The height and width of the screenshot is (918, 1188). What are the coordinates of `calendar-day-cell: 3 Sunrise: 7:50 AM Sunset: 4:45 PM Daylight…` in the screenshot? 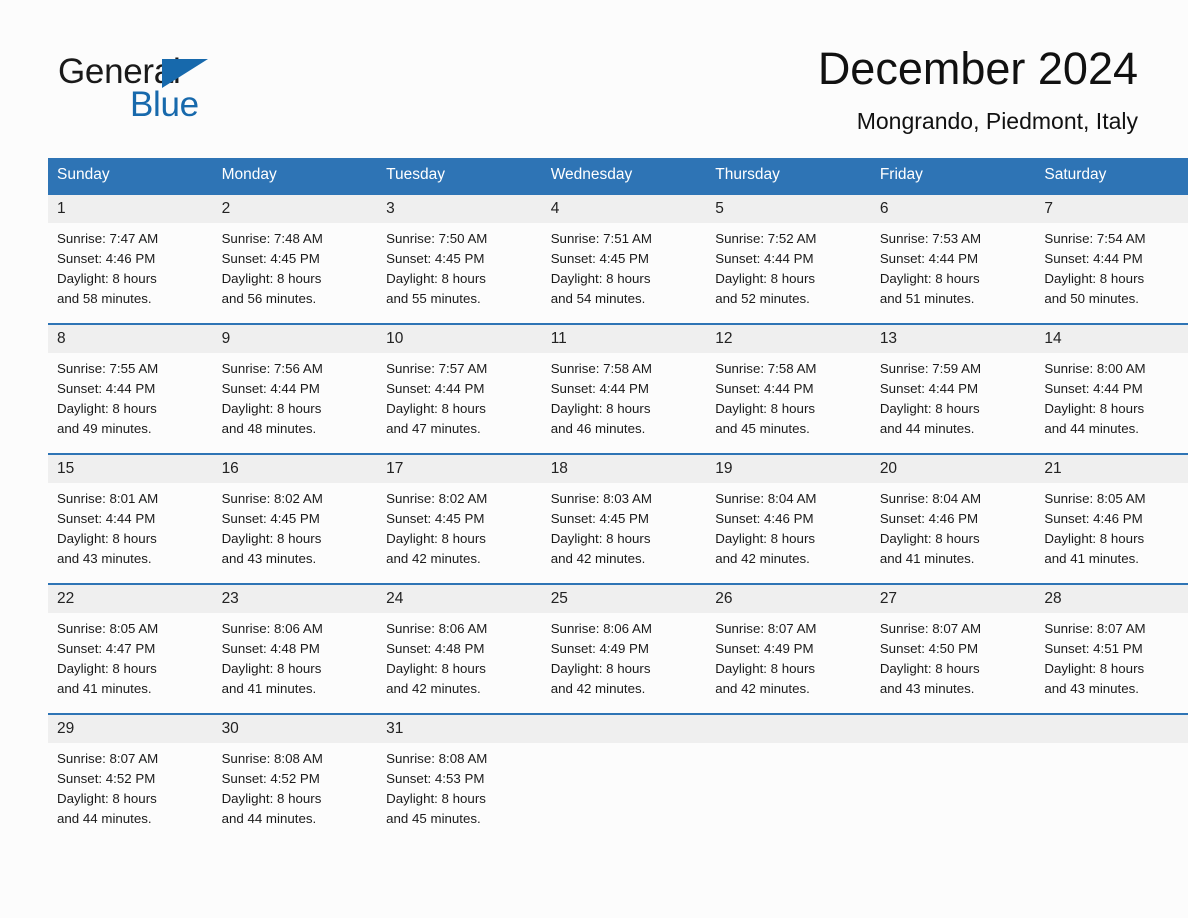 It's located at (459, 258).